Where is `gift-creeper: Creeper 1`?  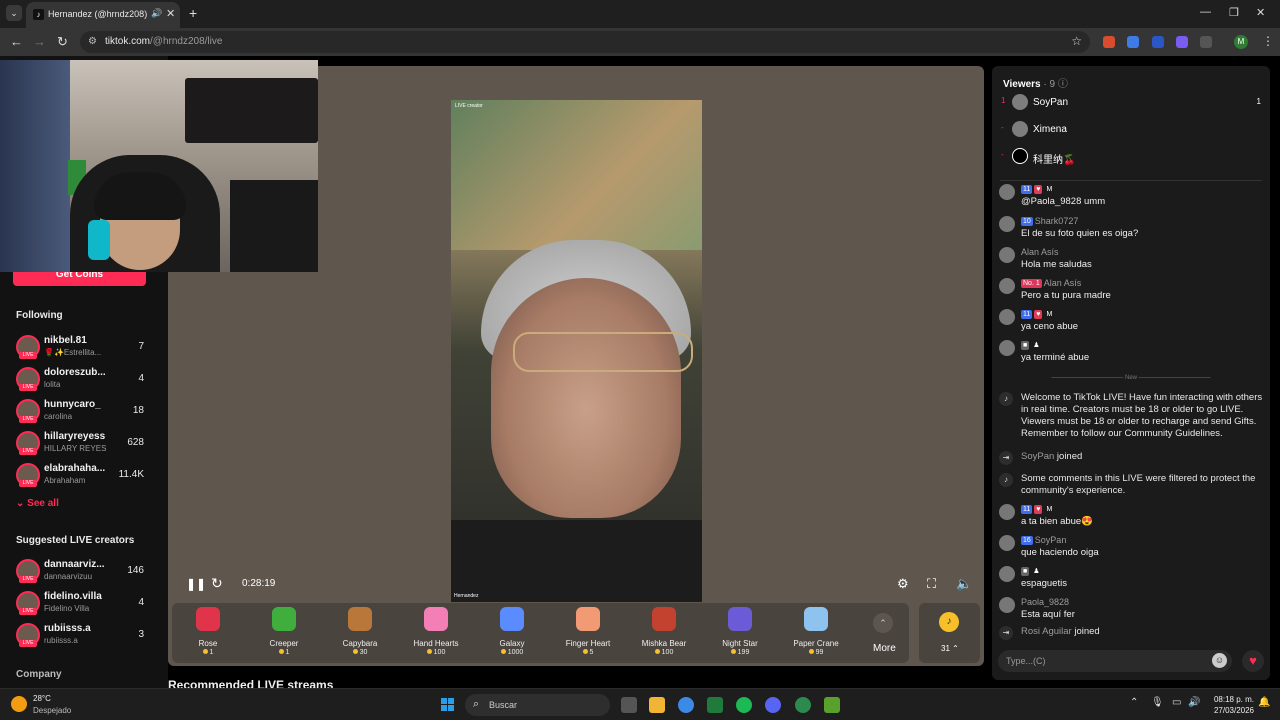
gift-creeper: Creeper 1 is located at coordinates (284, 631).